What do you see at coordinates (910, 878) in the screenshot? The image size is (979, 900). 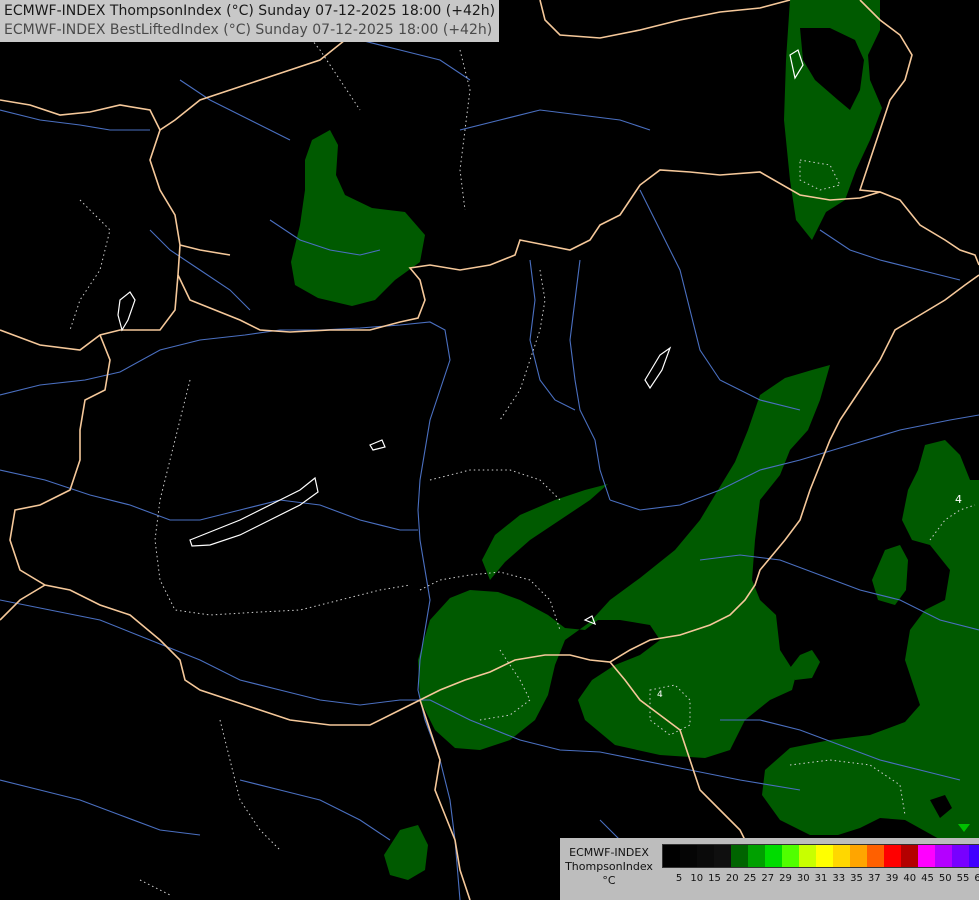 I see `legend-tick-label: 40` at bounding box center [910, 878].